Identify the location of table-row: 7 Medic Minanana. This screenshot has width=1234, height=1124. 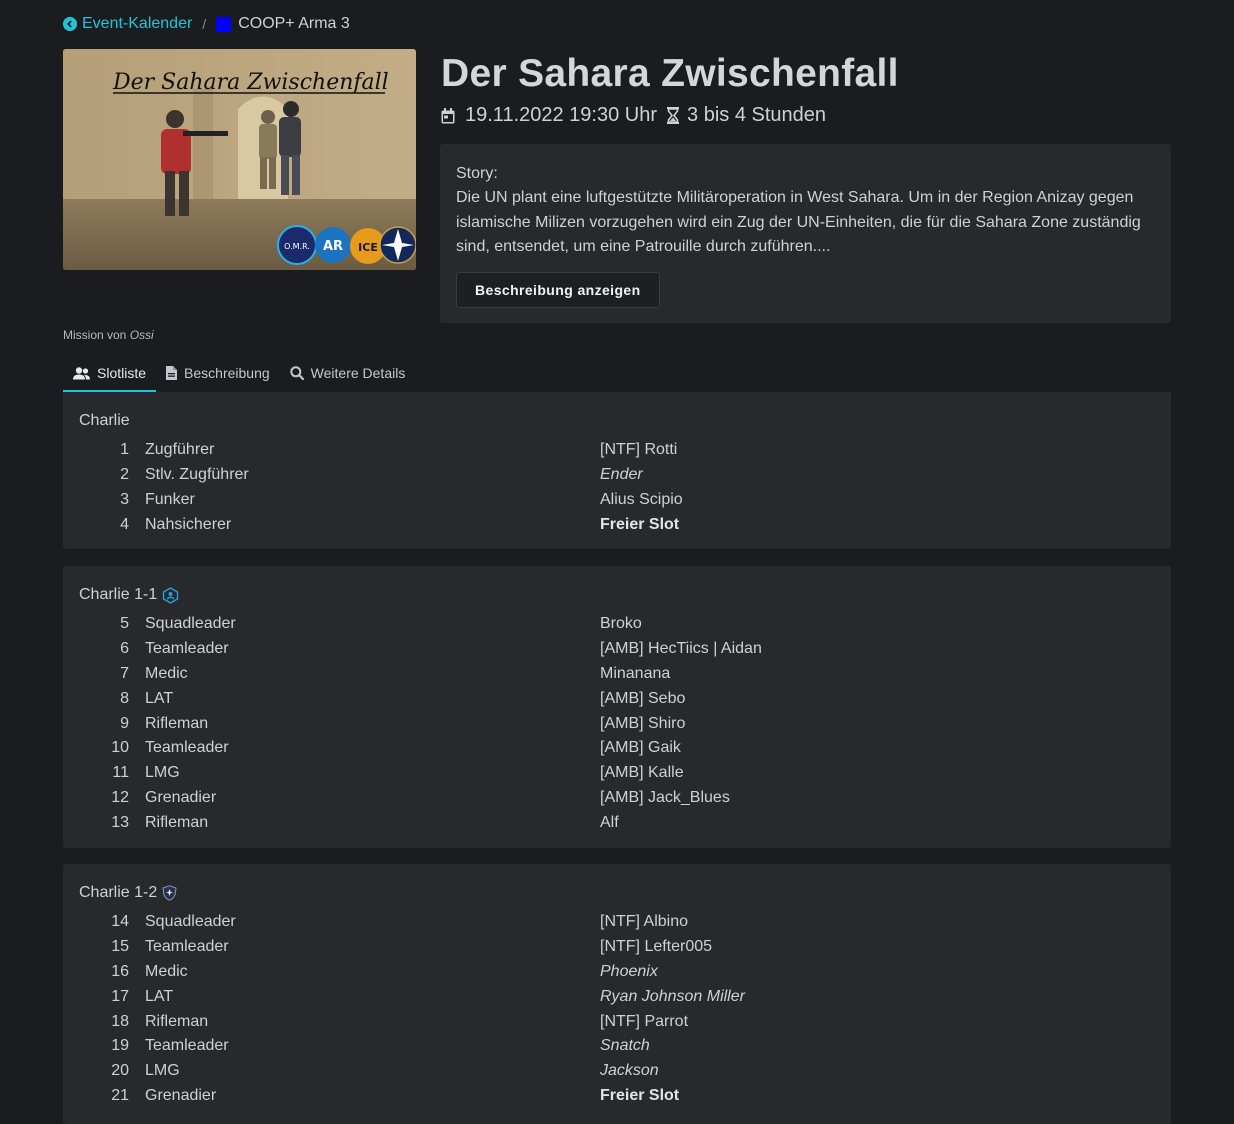
(617, 674).